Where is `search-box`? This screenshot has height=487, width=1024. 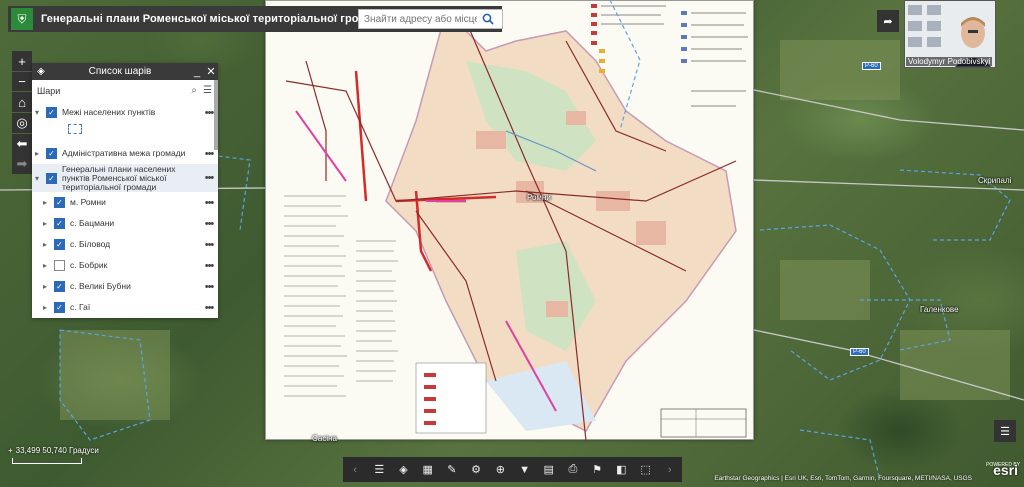 search-box is located at coordinates (430, 19).